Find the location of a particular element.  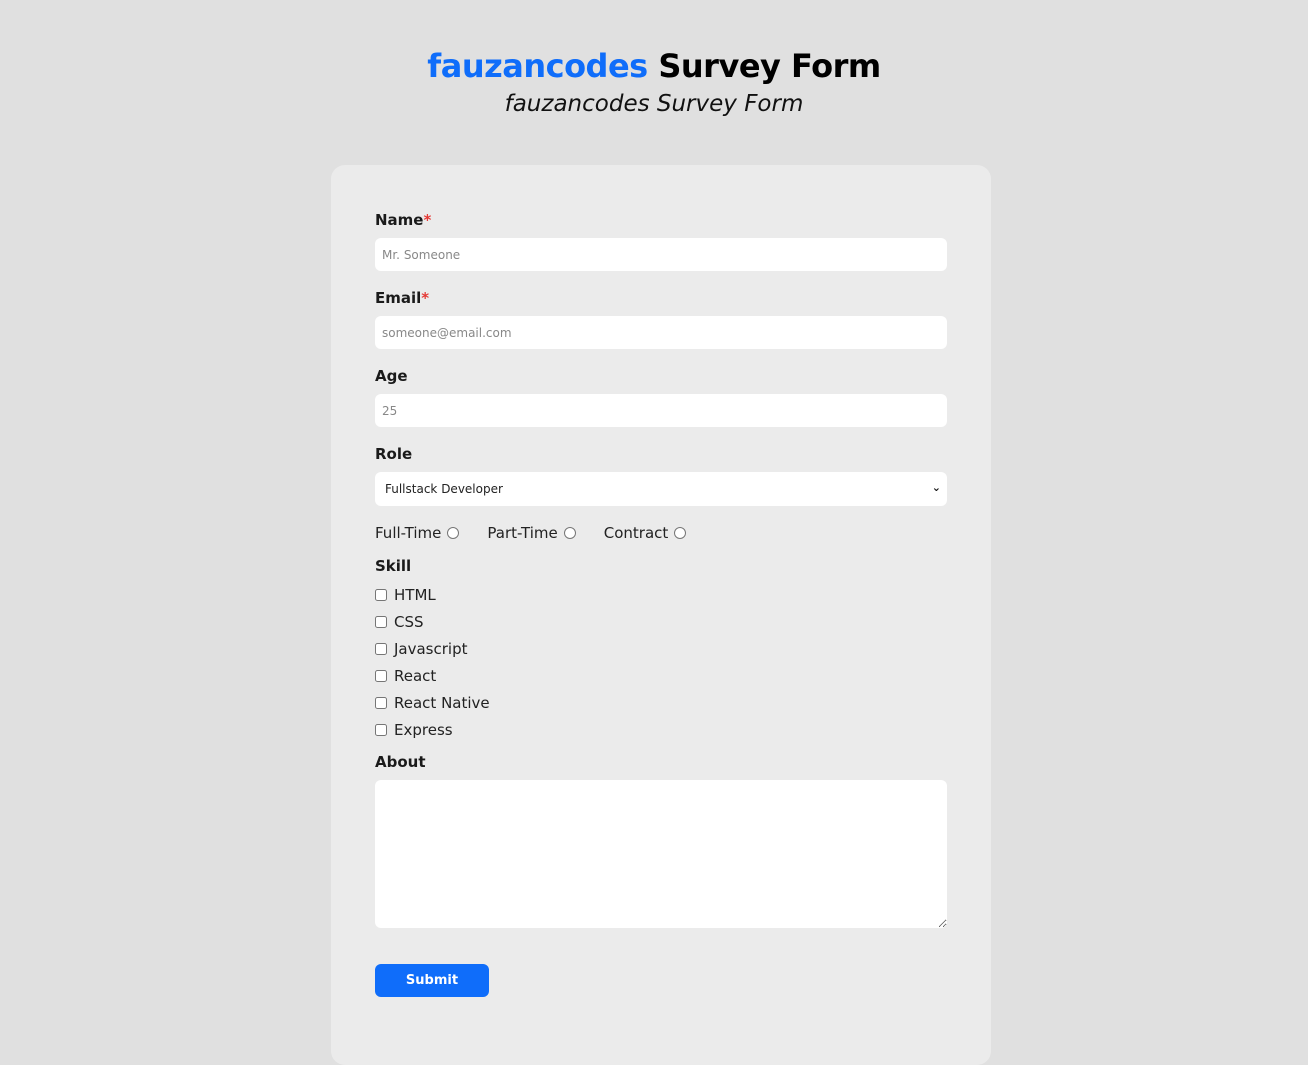

checkbox-label: React Native is located at coordinates (442, 702).